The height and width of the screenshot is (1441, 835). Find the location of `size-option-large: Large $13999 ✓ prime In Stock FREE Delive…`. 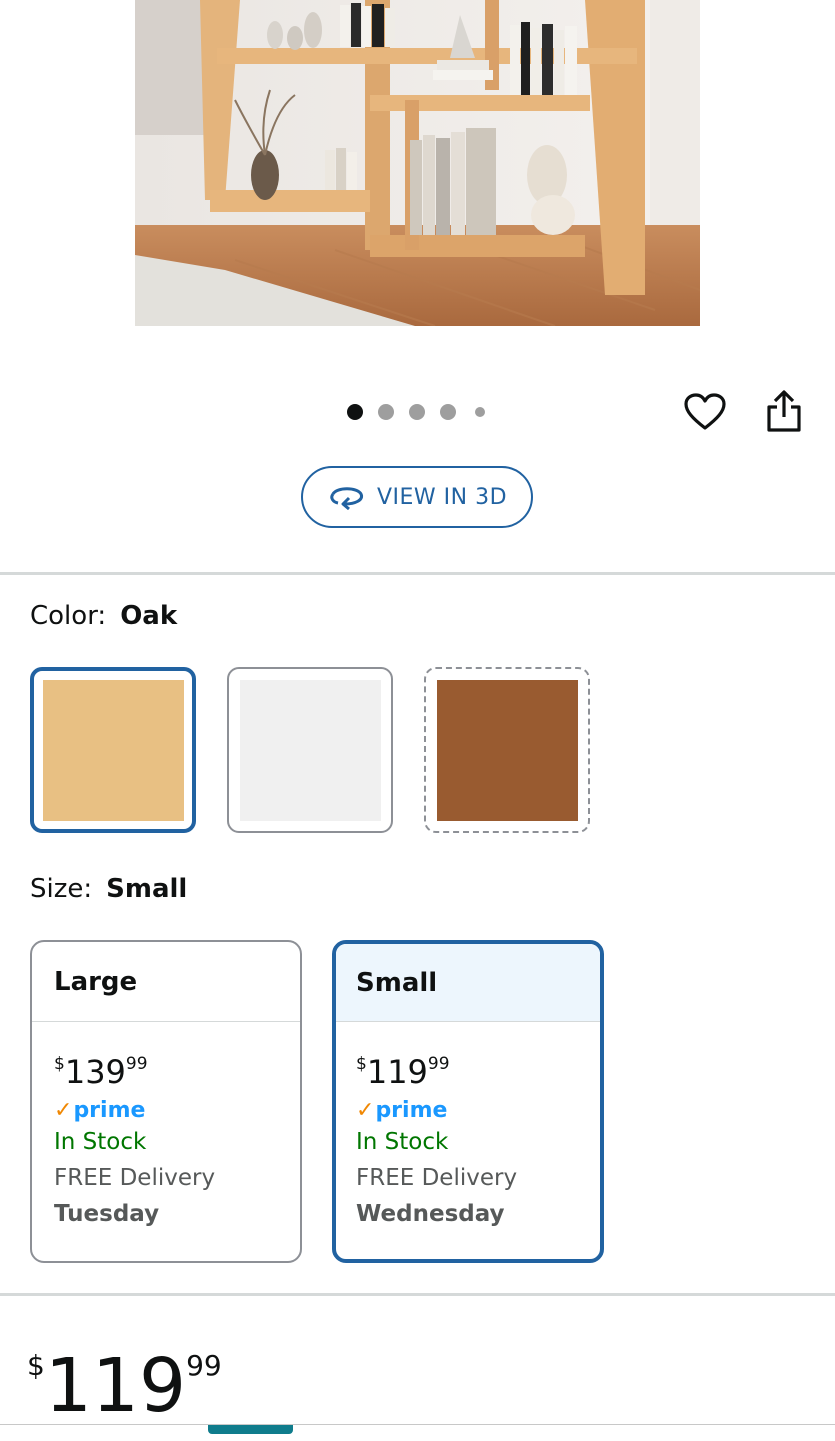

size-option-large: Large $13999 ✓ prime In Stock FREE Delive… is located at coordinates (166, 1101).